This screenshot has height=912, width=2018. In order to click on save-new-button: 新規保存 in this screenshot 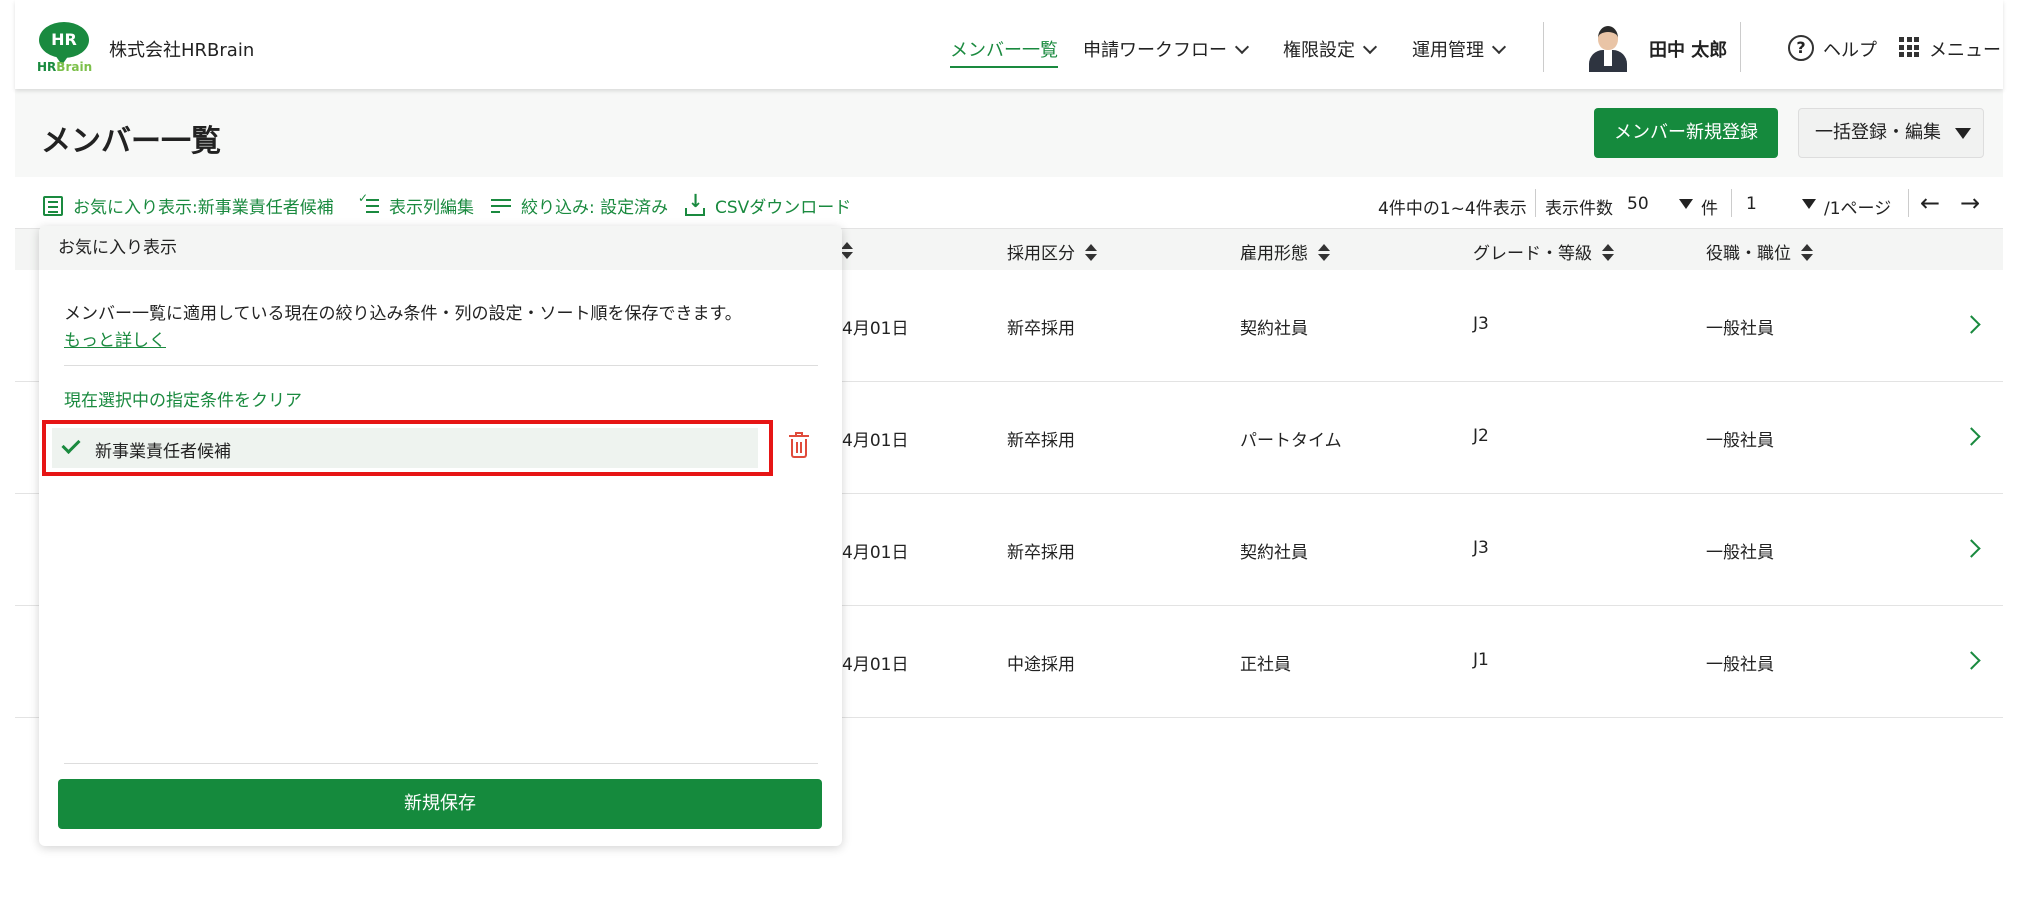, I will do `click(440, 804)`.